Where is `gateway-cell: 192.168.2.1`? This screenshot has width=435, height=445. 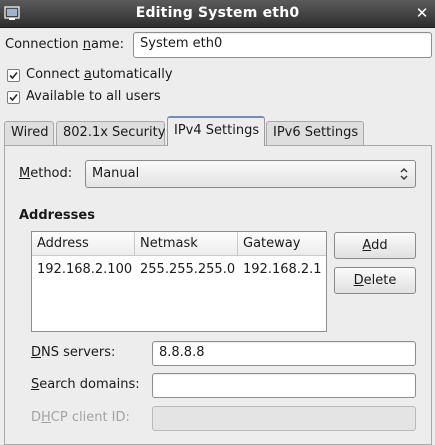 gateway-cell: 192.168.2.1 is located at coordinates (282, 269).